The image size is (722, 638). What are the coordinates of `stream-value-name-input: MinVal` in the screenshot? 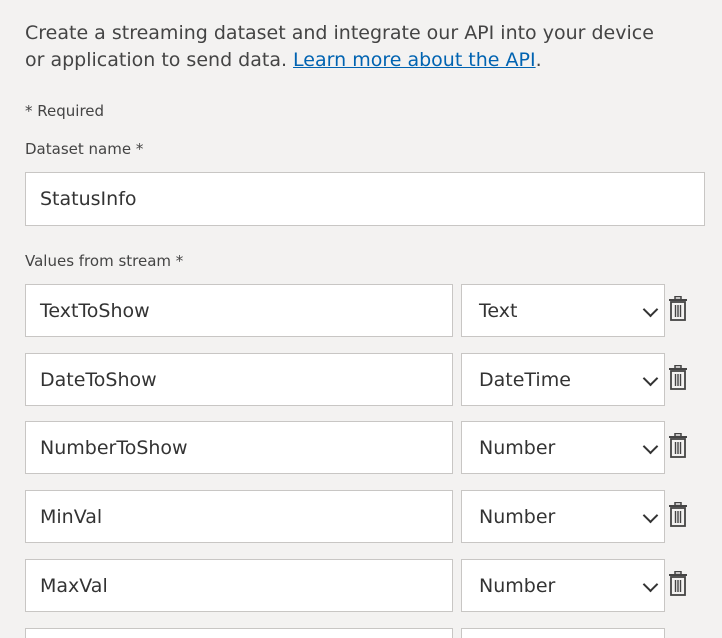 It's located at (239, 516).